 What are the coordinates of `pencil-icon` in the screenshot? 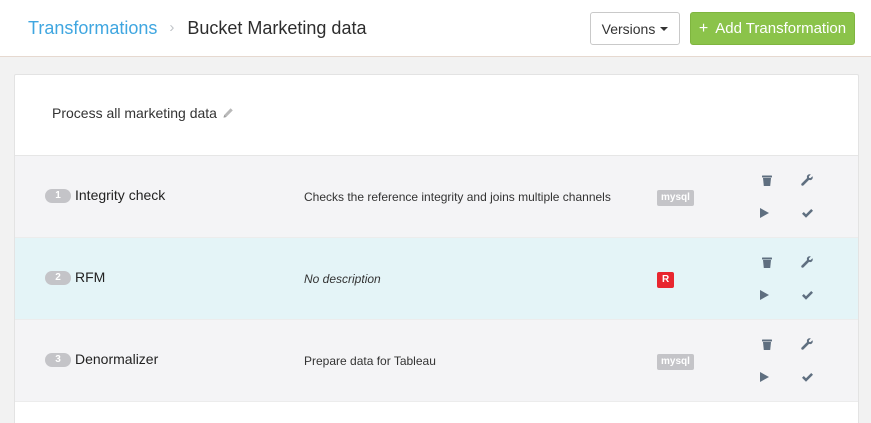 It's located at (228, 113).